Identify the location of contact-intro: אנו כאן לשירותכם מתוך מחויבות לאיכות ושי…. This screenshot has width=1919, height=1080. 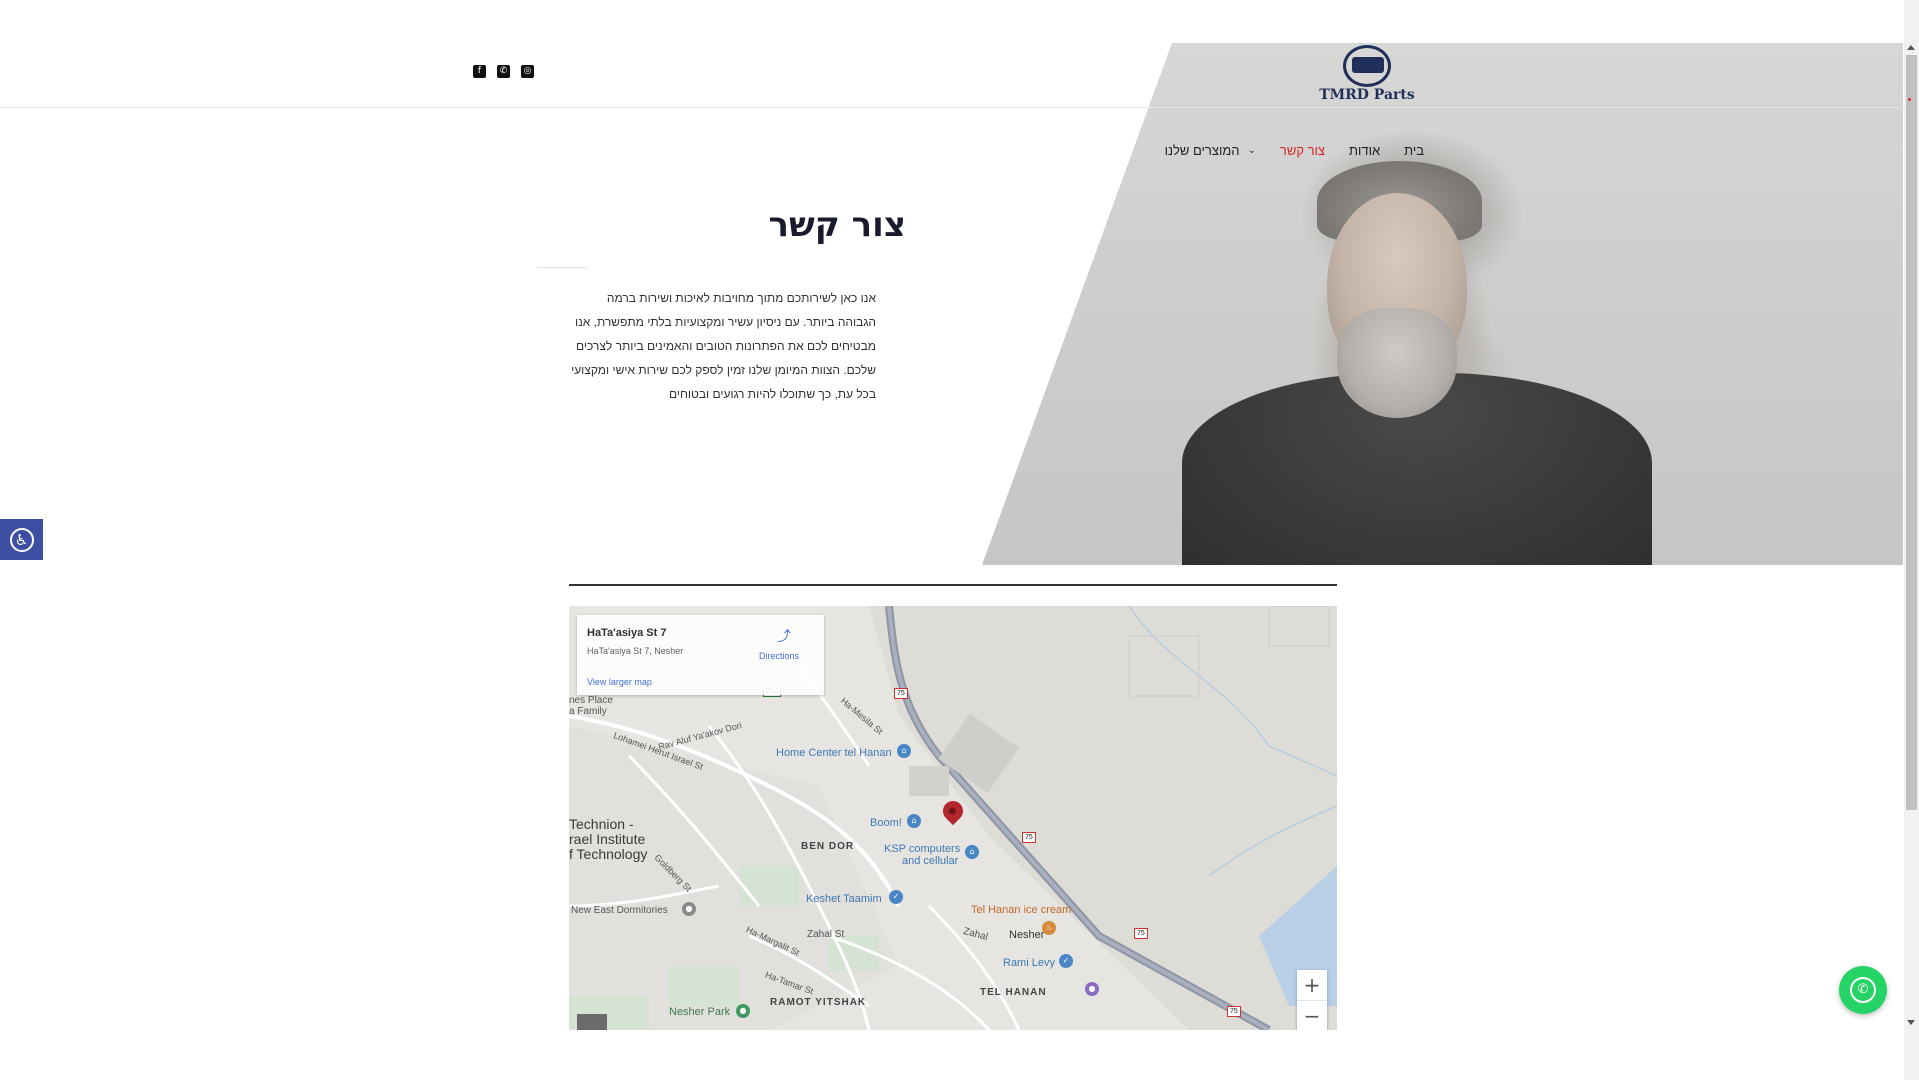
(720, 346).